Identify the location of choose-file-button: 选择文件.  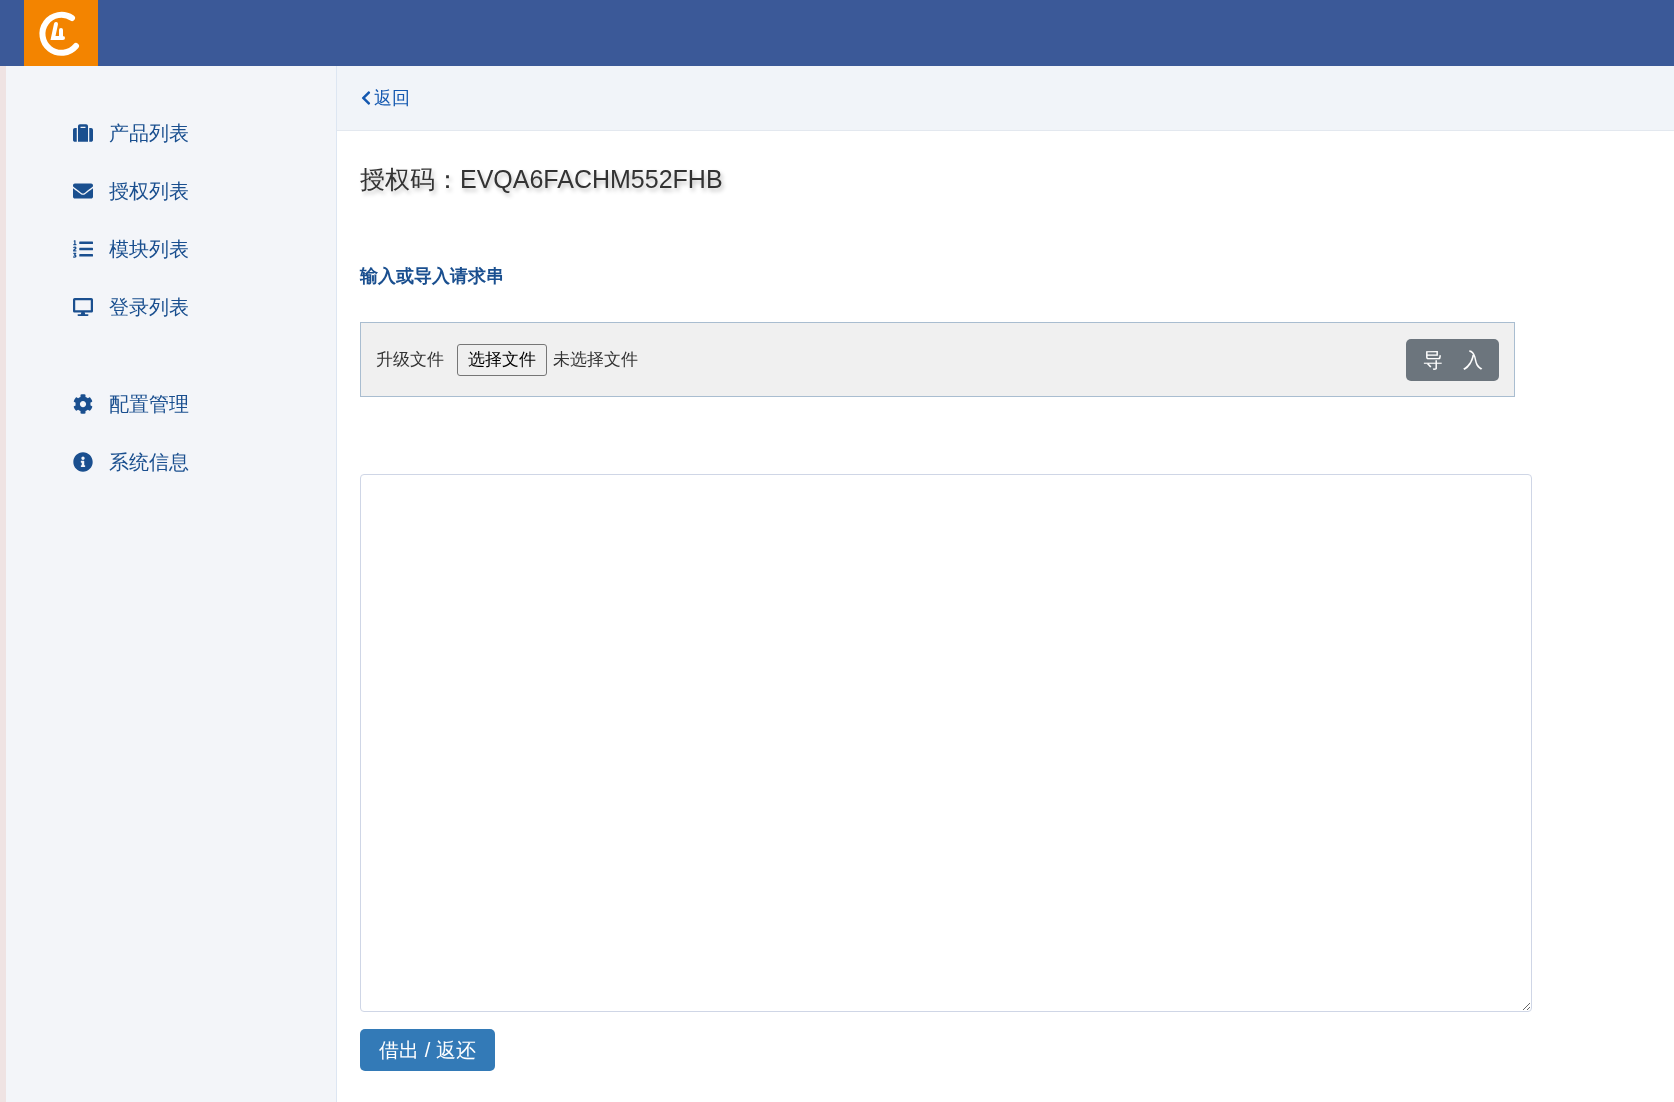
(502, 359).